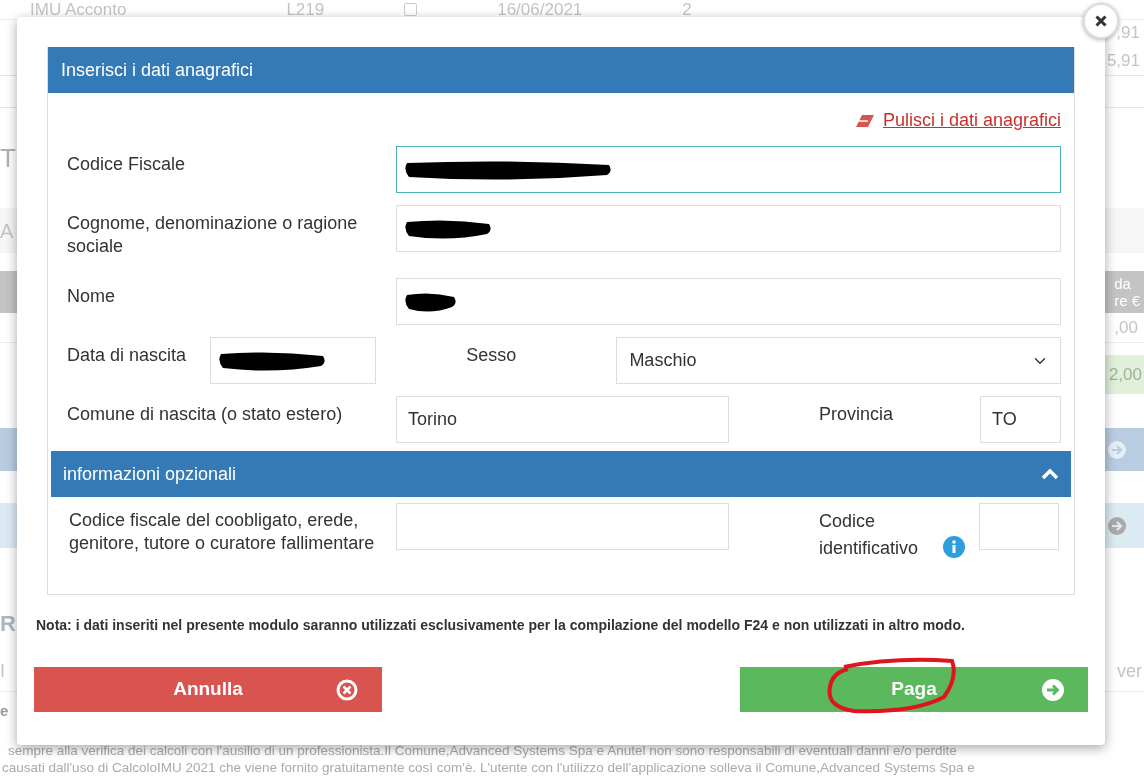  I want to click on note-text: Nota: i dati inseriti nel presente modulo saranno utilizzati esclusivamente per la compilazione del modello F24 e non utilizzati in altro modo., so click(501, 625).